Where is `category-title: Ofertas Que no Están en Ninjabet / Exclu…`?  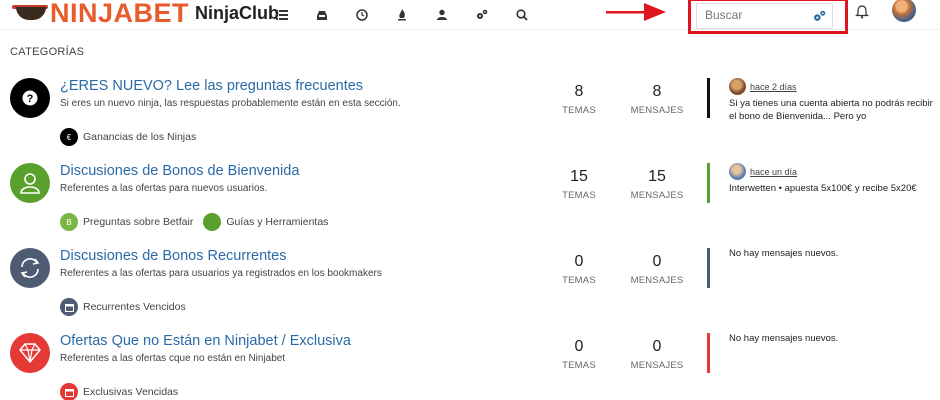 category-title: Ofertas Que no Están en Ninjabet / Exclu… is located at coordinates (205, 341).